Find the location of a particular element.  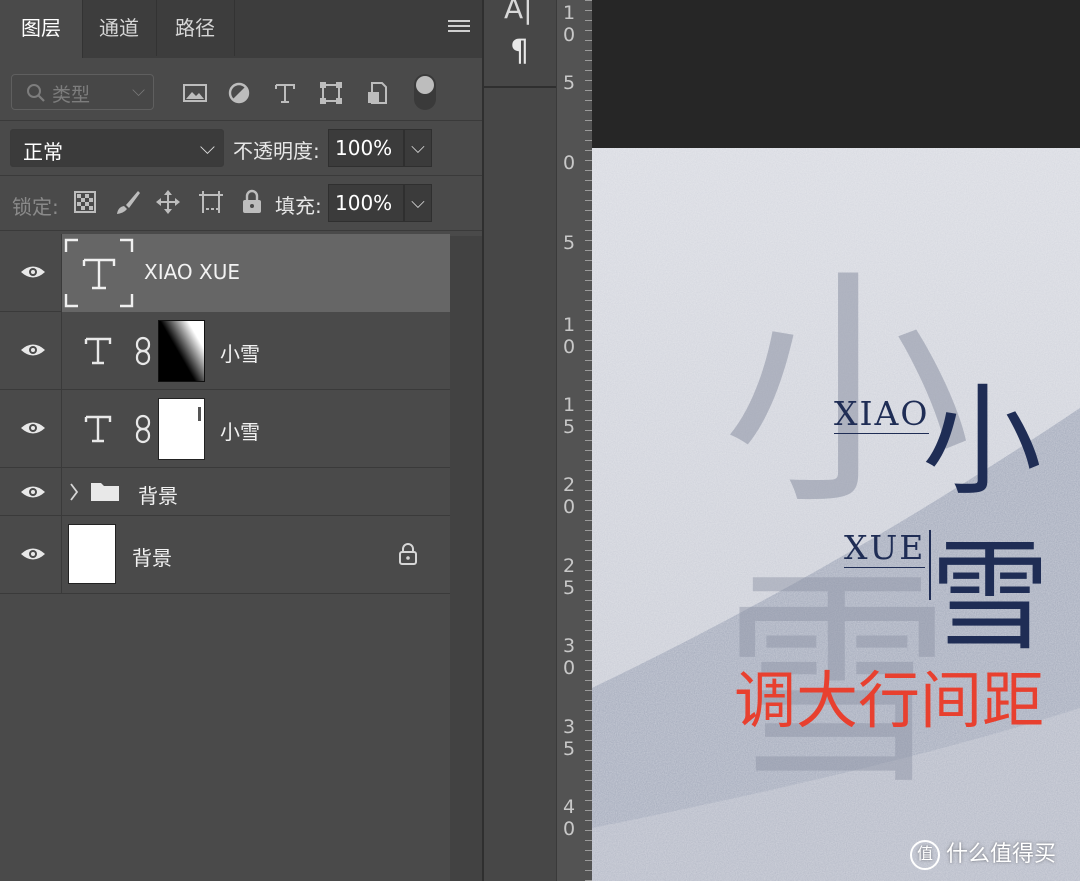

chevron-right-icon is located at coordinates (74, 492).